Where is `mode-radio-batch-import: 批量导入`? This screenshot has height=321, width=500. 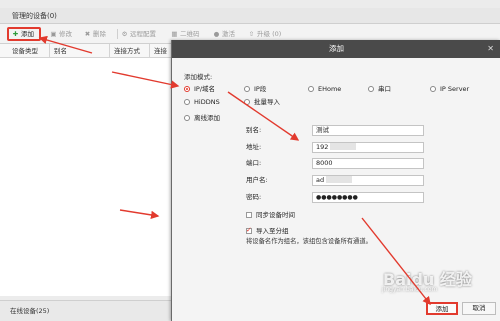
mode-radio-batch-import: 批量导入 is located at coordinates (262, 102).